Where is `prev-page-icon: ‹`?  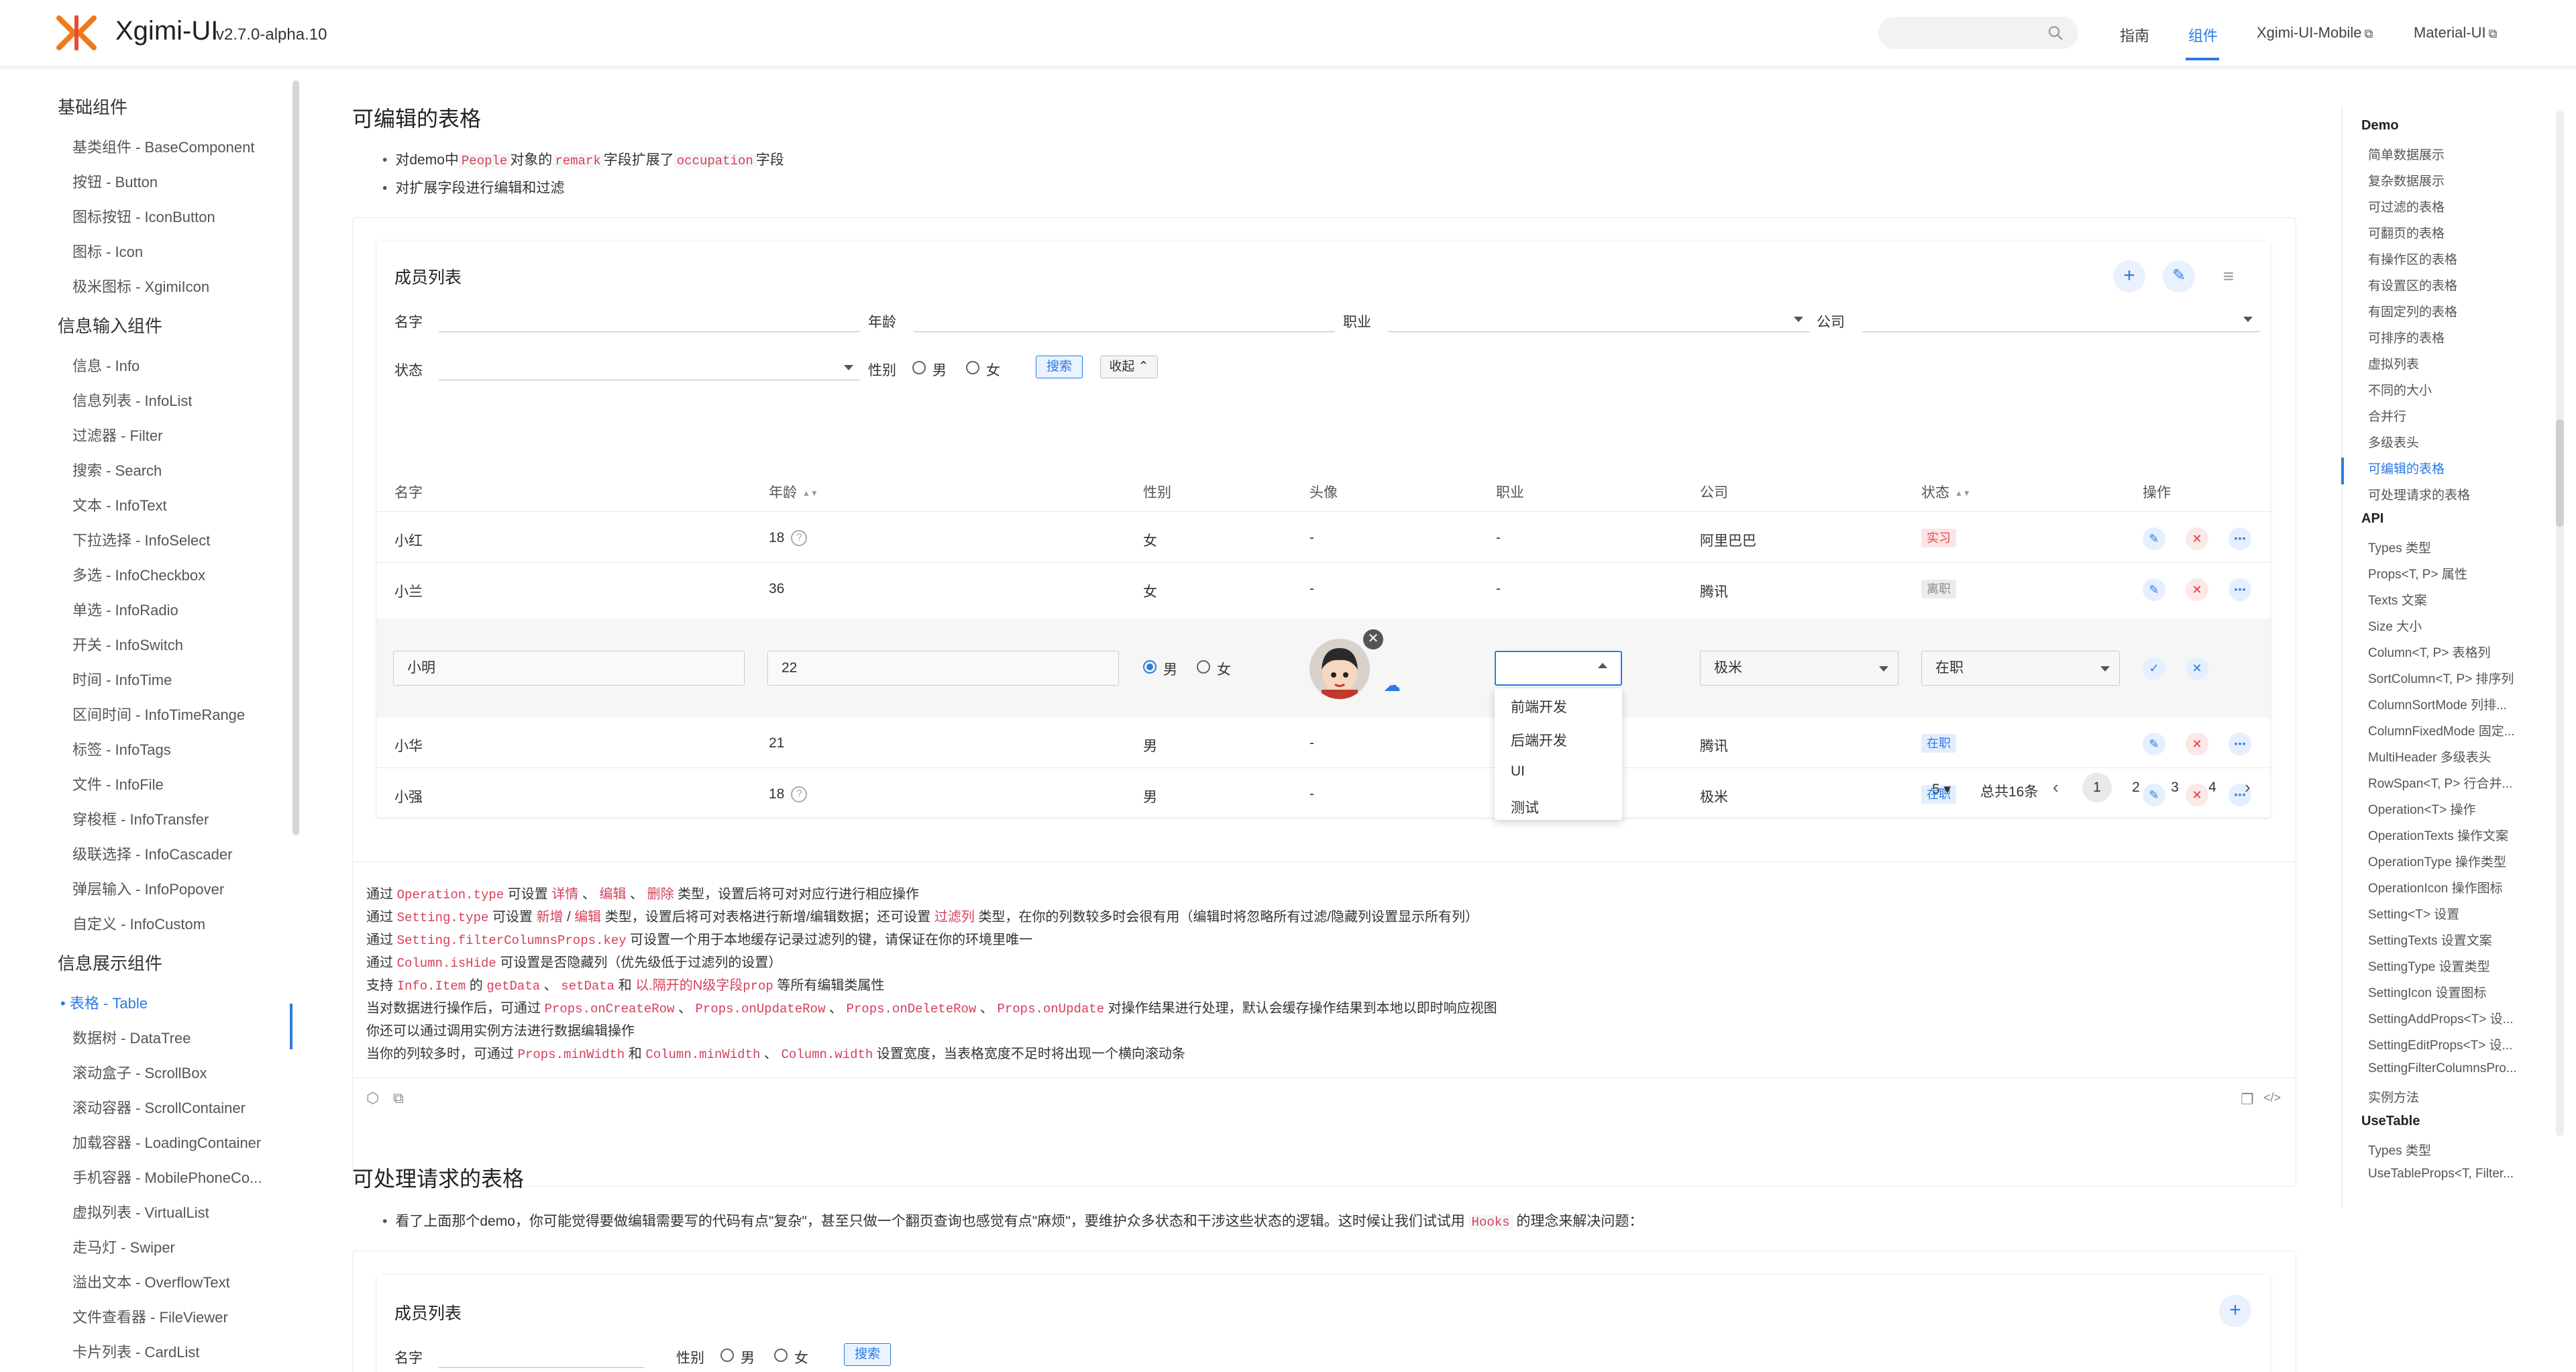
prev-page-icon: ‹ is located at coordinates (2056, 787).